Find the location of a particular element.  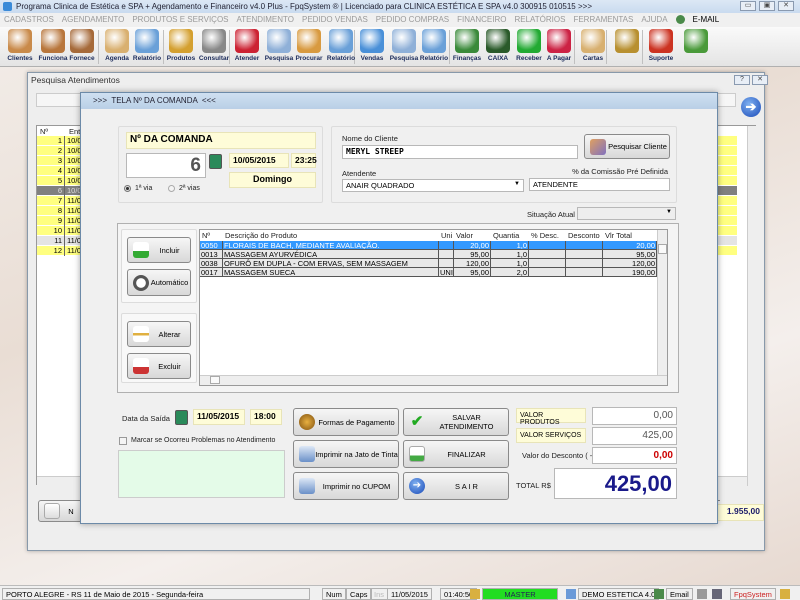

toolbar-button-vendas: Vendas is located at coordinates (372, 47).